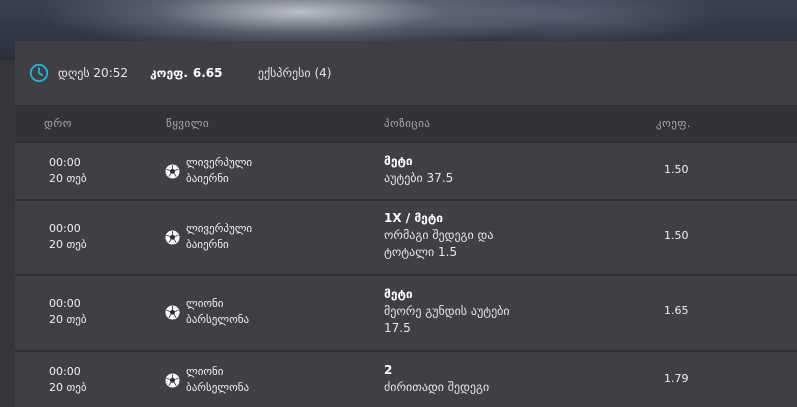  What do you see at coordinates (93, 73) in the screenshot?
I see `bet-date: დღეს 20:52` at bounding box center [93, 73].